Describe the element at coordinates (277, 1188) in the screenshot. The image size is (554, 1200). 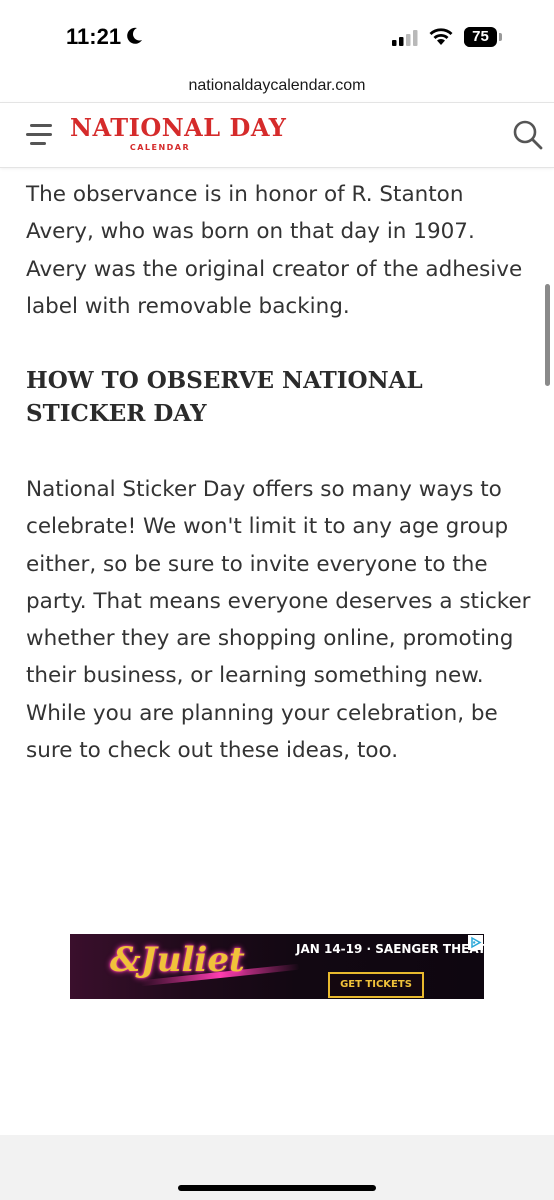
I see `home-indicator` at that location.